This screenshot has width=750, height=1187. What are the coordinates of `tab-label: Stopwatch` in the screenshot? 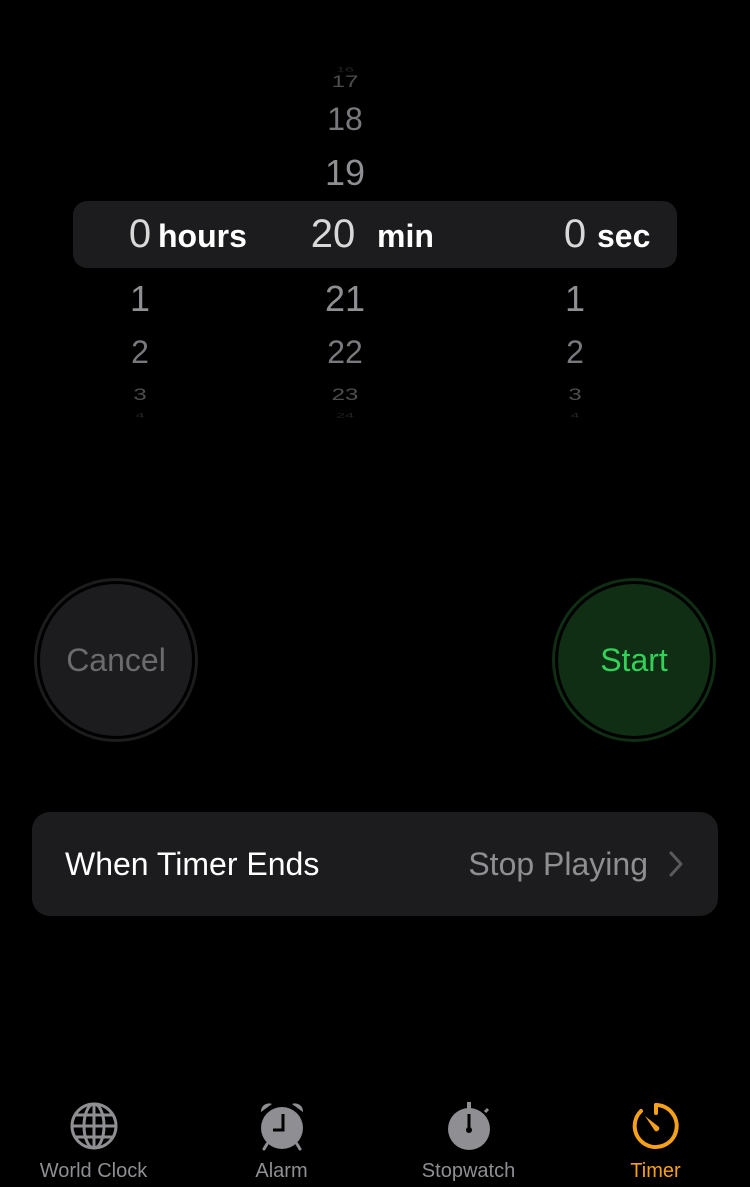 It's located at (468, 1171).